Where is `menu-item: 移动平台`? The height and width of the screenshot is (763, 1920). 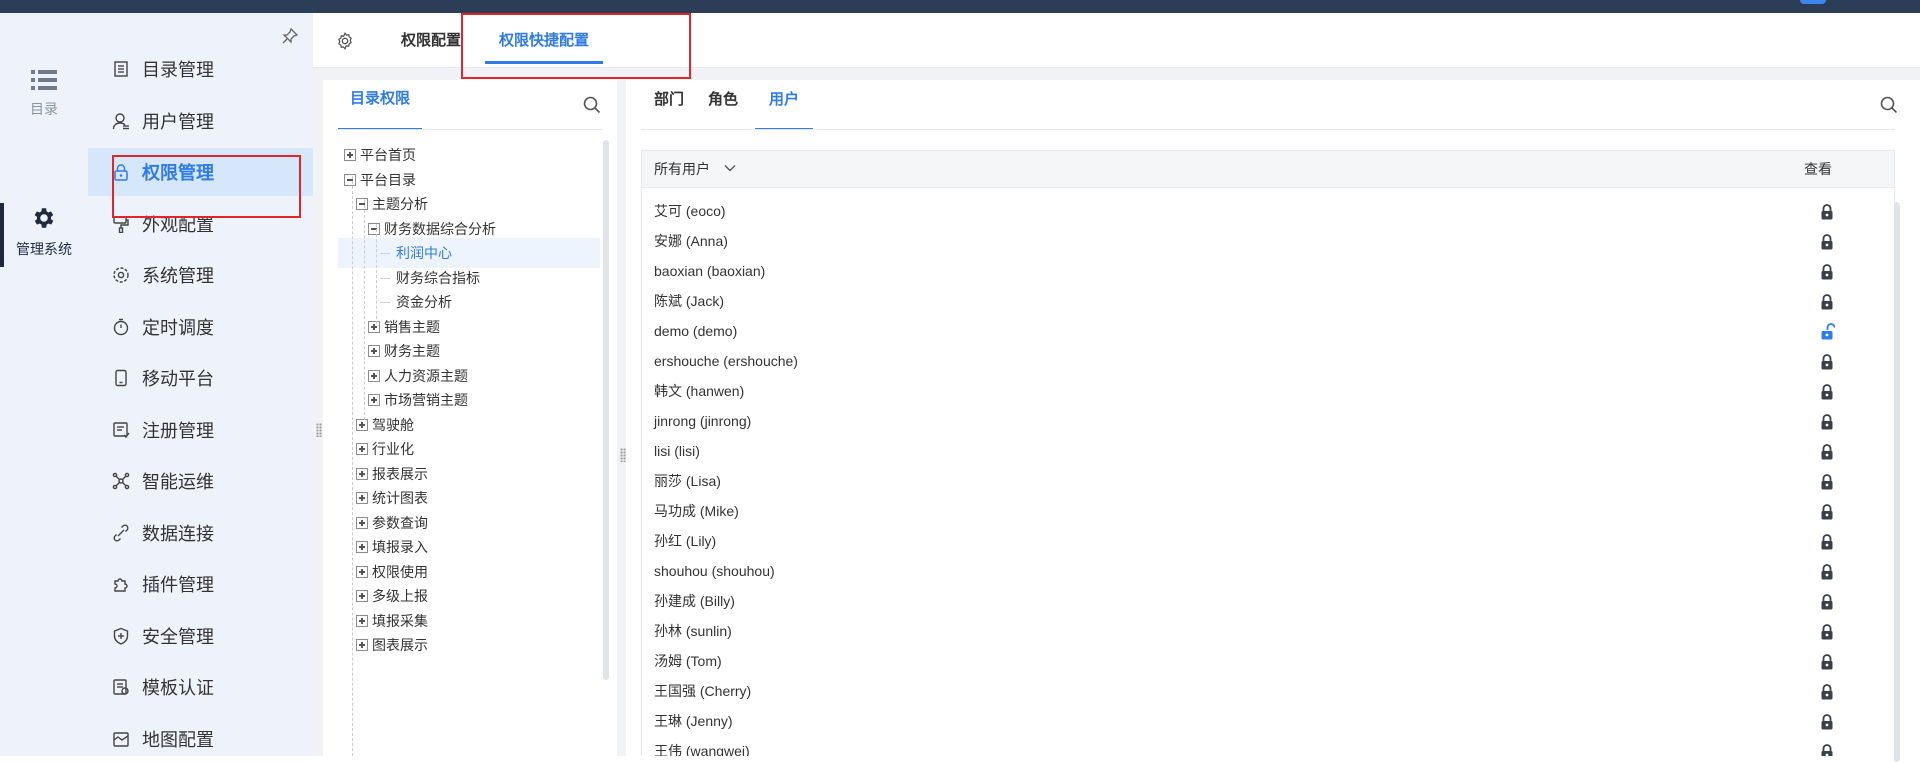
menu-item: 移动平台 is located at coordinates (200, 378).